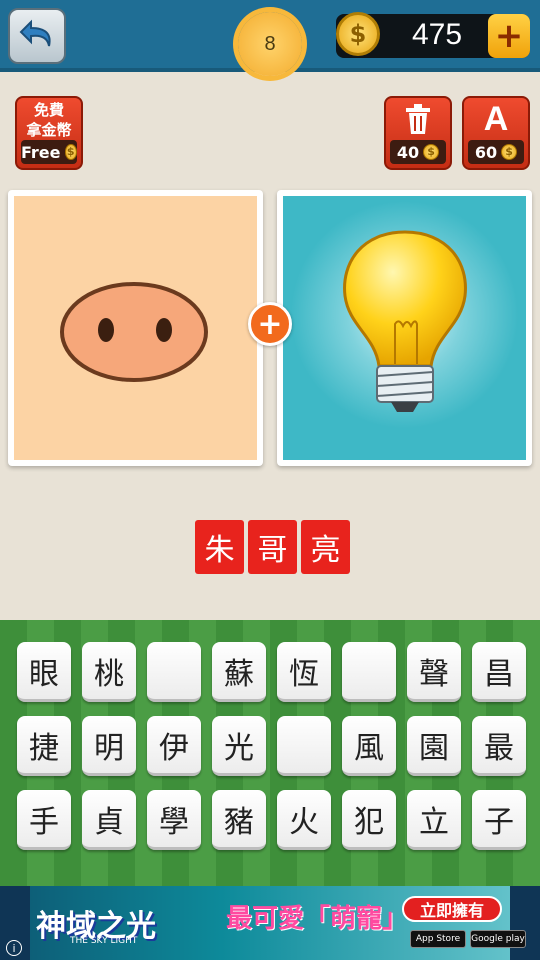  Describe the element at coordinates (41, 152) in the screenshot. I see `free-label: Free` at that location.